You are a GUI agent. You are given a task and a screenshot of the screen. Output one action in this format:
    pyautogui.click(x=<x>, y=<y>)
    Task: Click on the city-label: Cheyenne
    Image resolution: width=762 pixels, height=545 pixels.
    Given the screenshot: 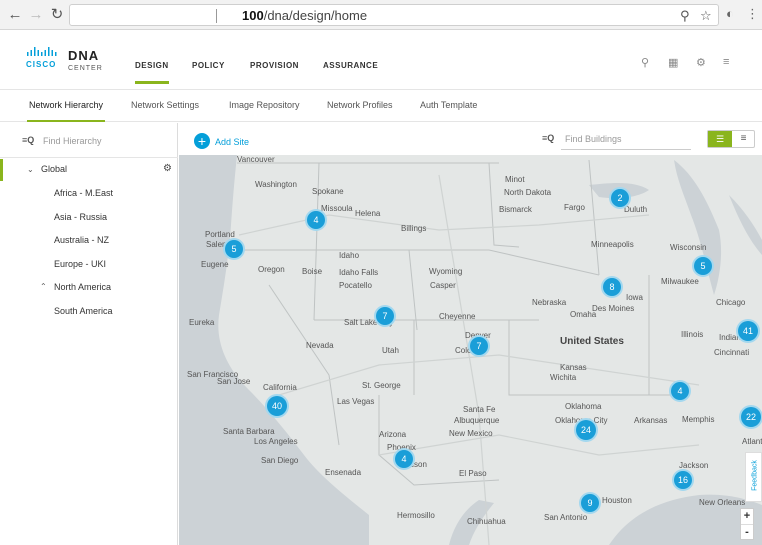 What is the action you would take?
    pyautogui.click(x=457, y=316)
    